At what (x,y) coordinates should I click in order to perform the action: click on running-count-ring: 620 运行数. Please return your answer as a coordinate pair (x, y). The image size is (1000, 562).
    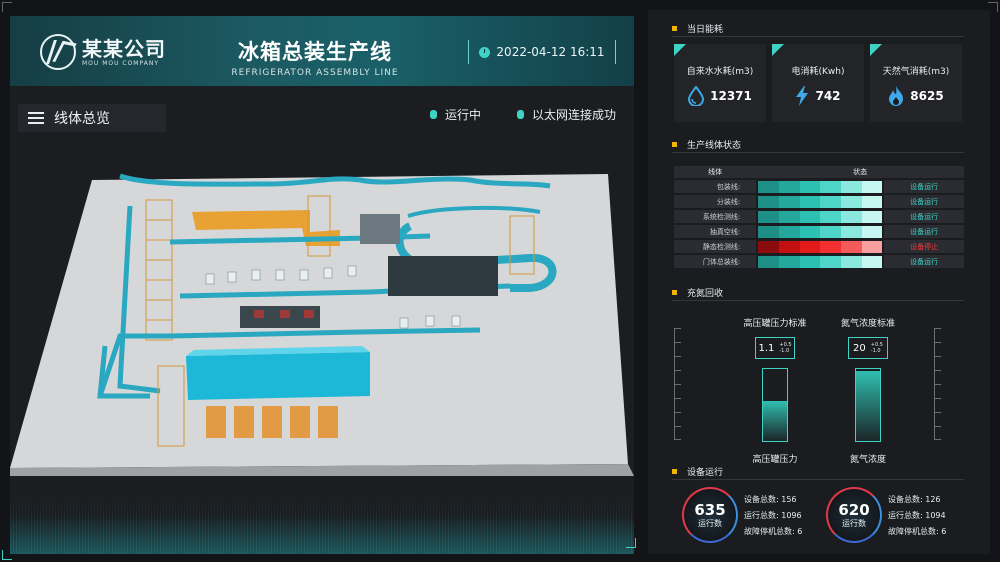
    Looking at the image, I should click on (854, 515).